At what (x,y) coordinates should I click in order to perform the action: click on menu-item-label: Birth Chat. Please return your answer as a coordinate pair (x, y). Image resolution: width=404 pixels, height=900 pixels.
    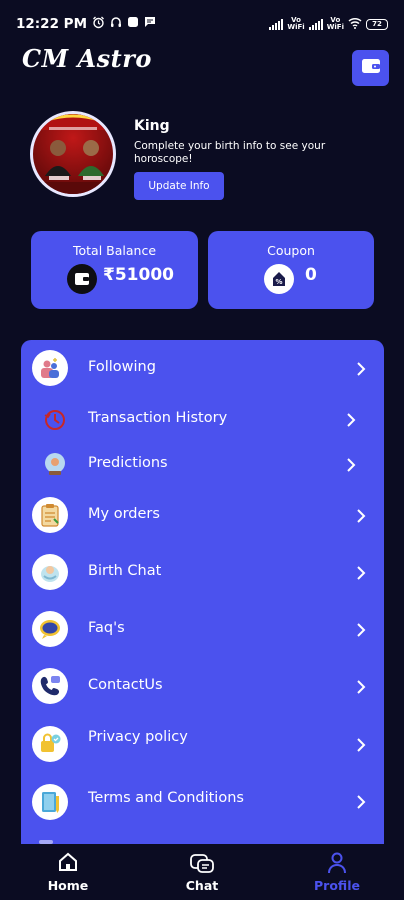
    Looking at the image, I should click on (125, 571).